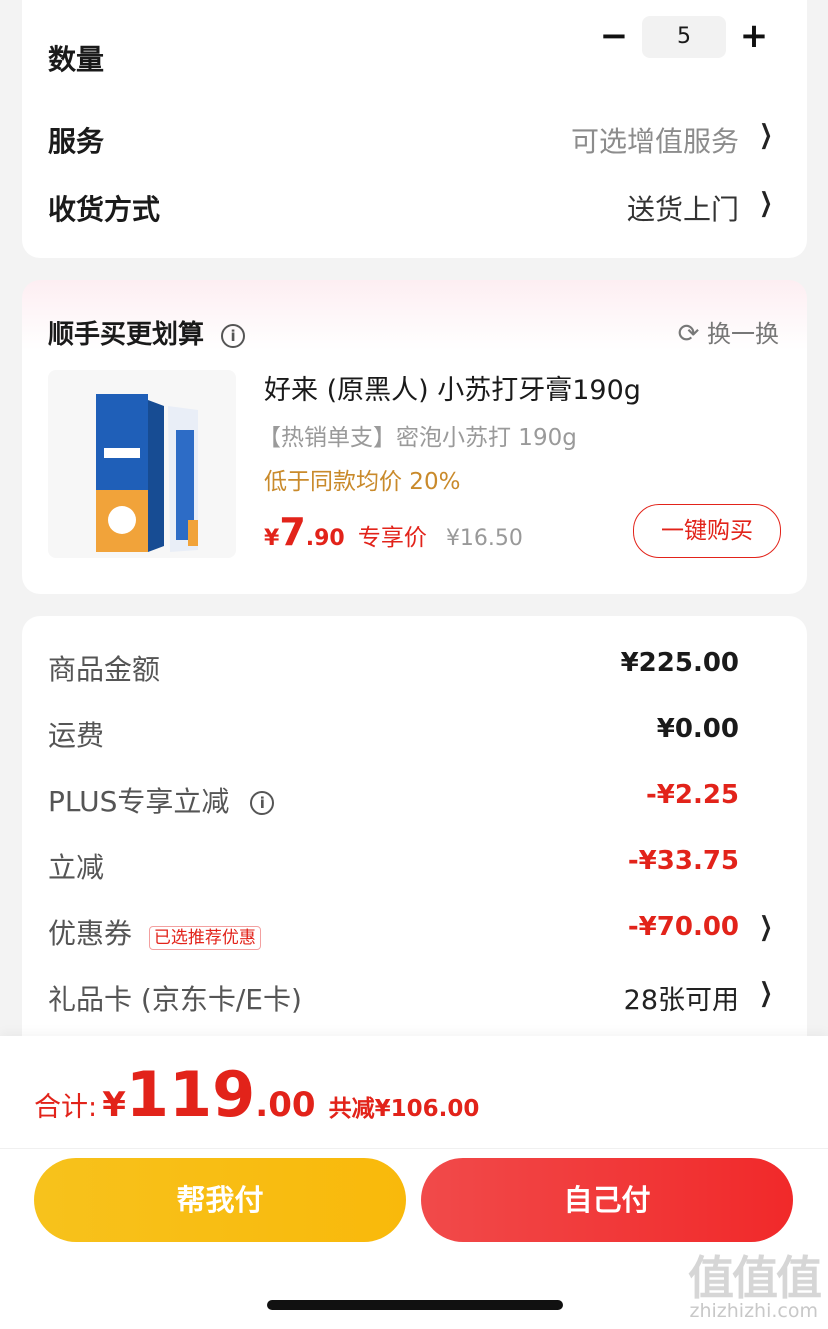 This screenshot has width=828, height=1329. Describe the element at coordinates (126, 335) in the screenshot. I see `addon-title-text: 顺手买更划算` at that location.